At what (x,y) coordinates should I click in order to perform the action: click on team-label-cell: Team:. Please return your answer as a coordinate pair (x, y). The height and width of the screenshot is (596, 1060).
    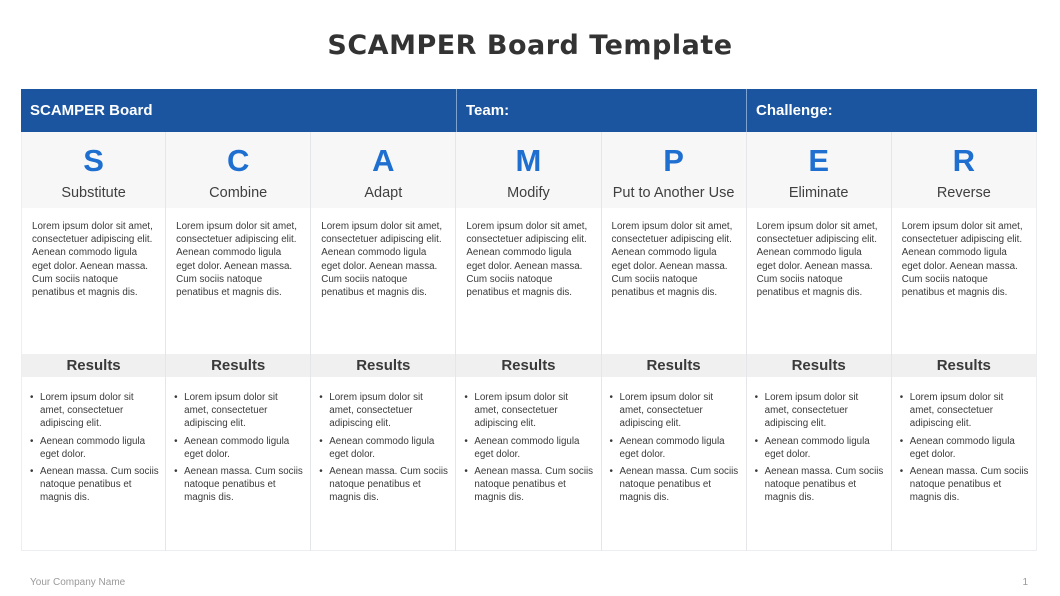
    Looking at the image, I should click on (602, 110).